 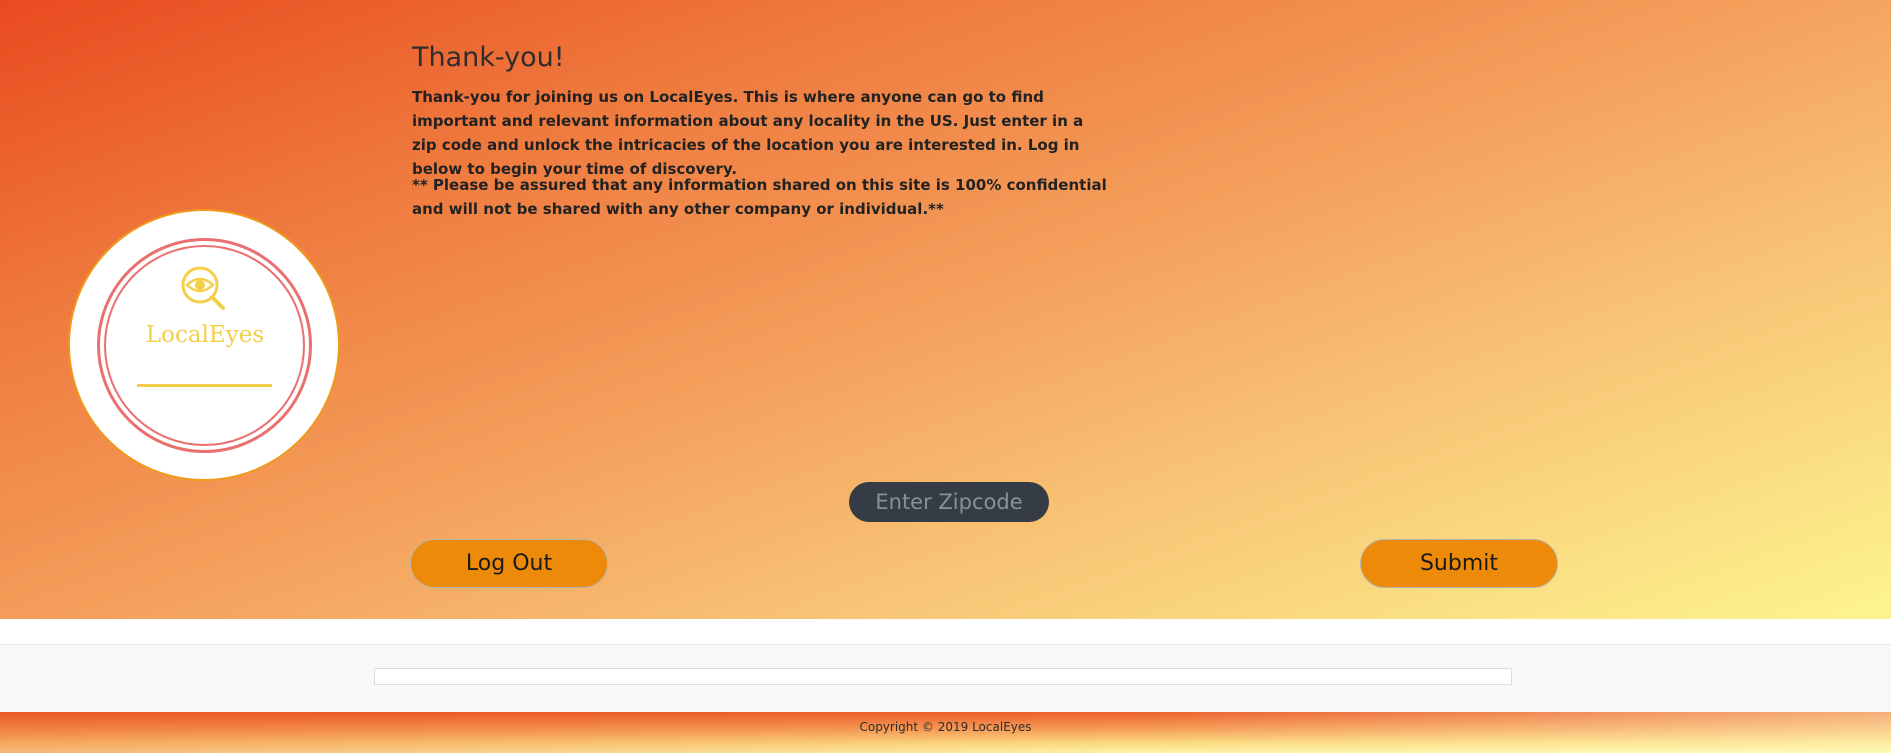 What do you see at coordinates (945, 632) in the screenshot?
I see `spacer-band` at bounding box center [945, 632].